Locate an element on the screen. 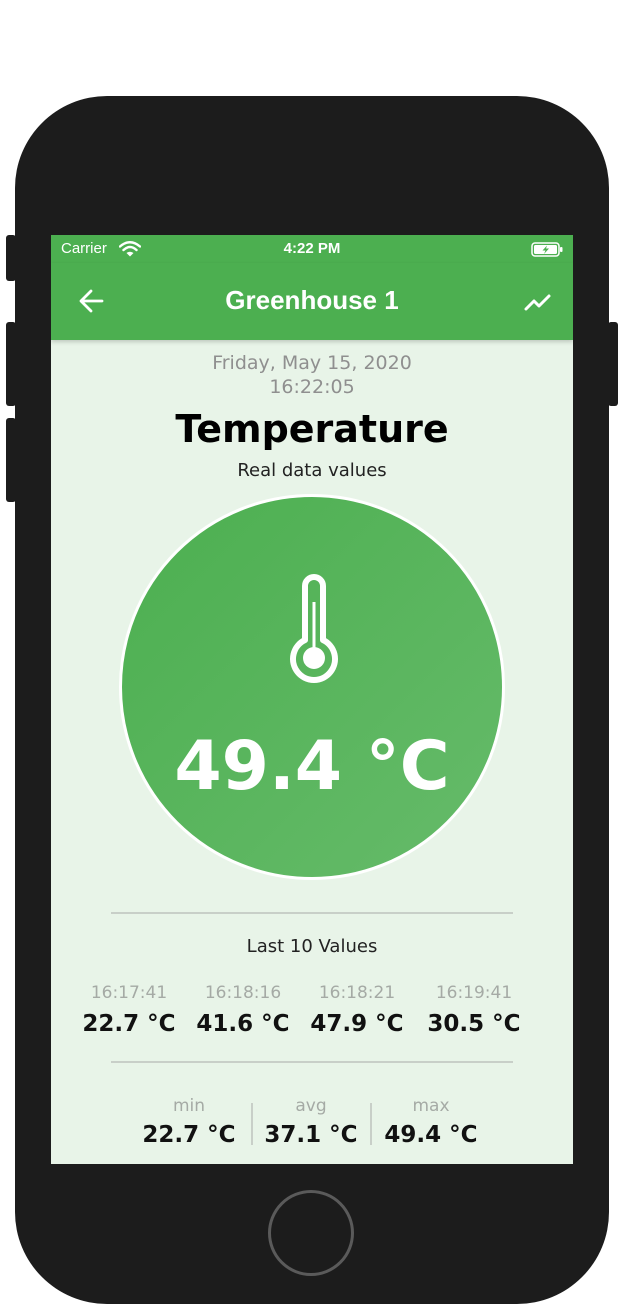 This screenshot has height=1306, width=624. stat-avg: avg 37.1 °C is located at coordinates (311, 1122).